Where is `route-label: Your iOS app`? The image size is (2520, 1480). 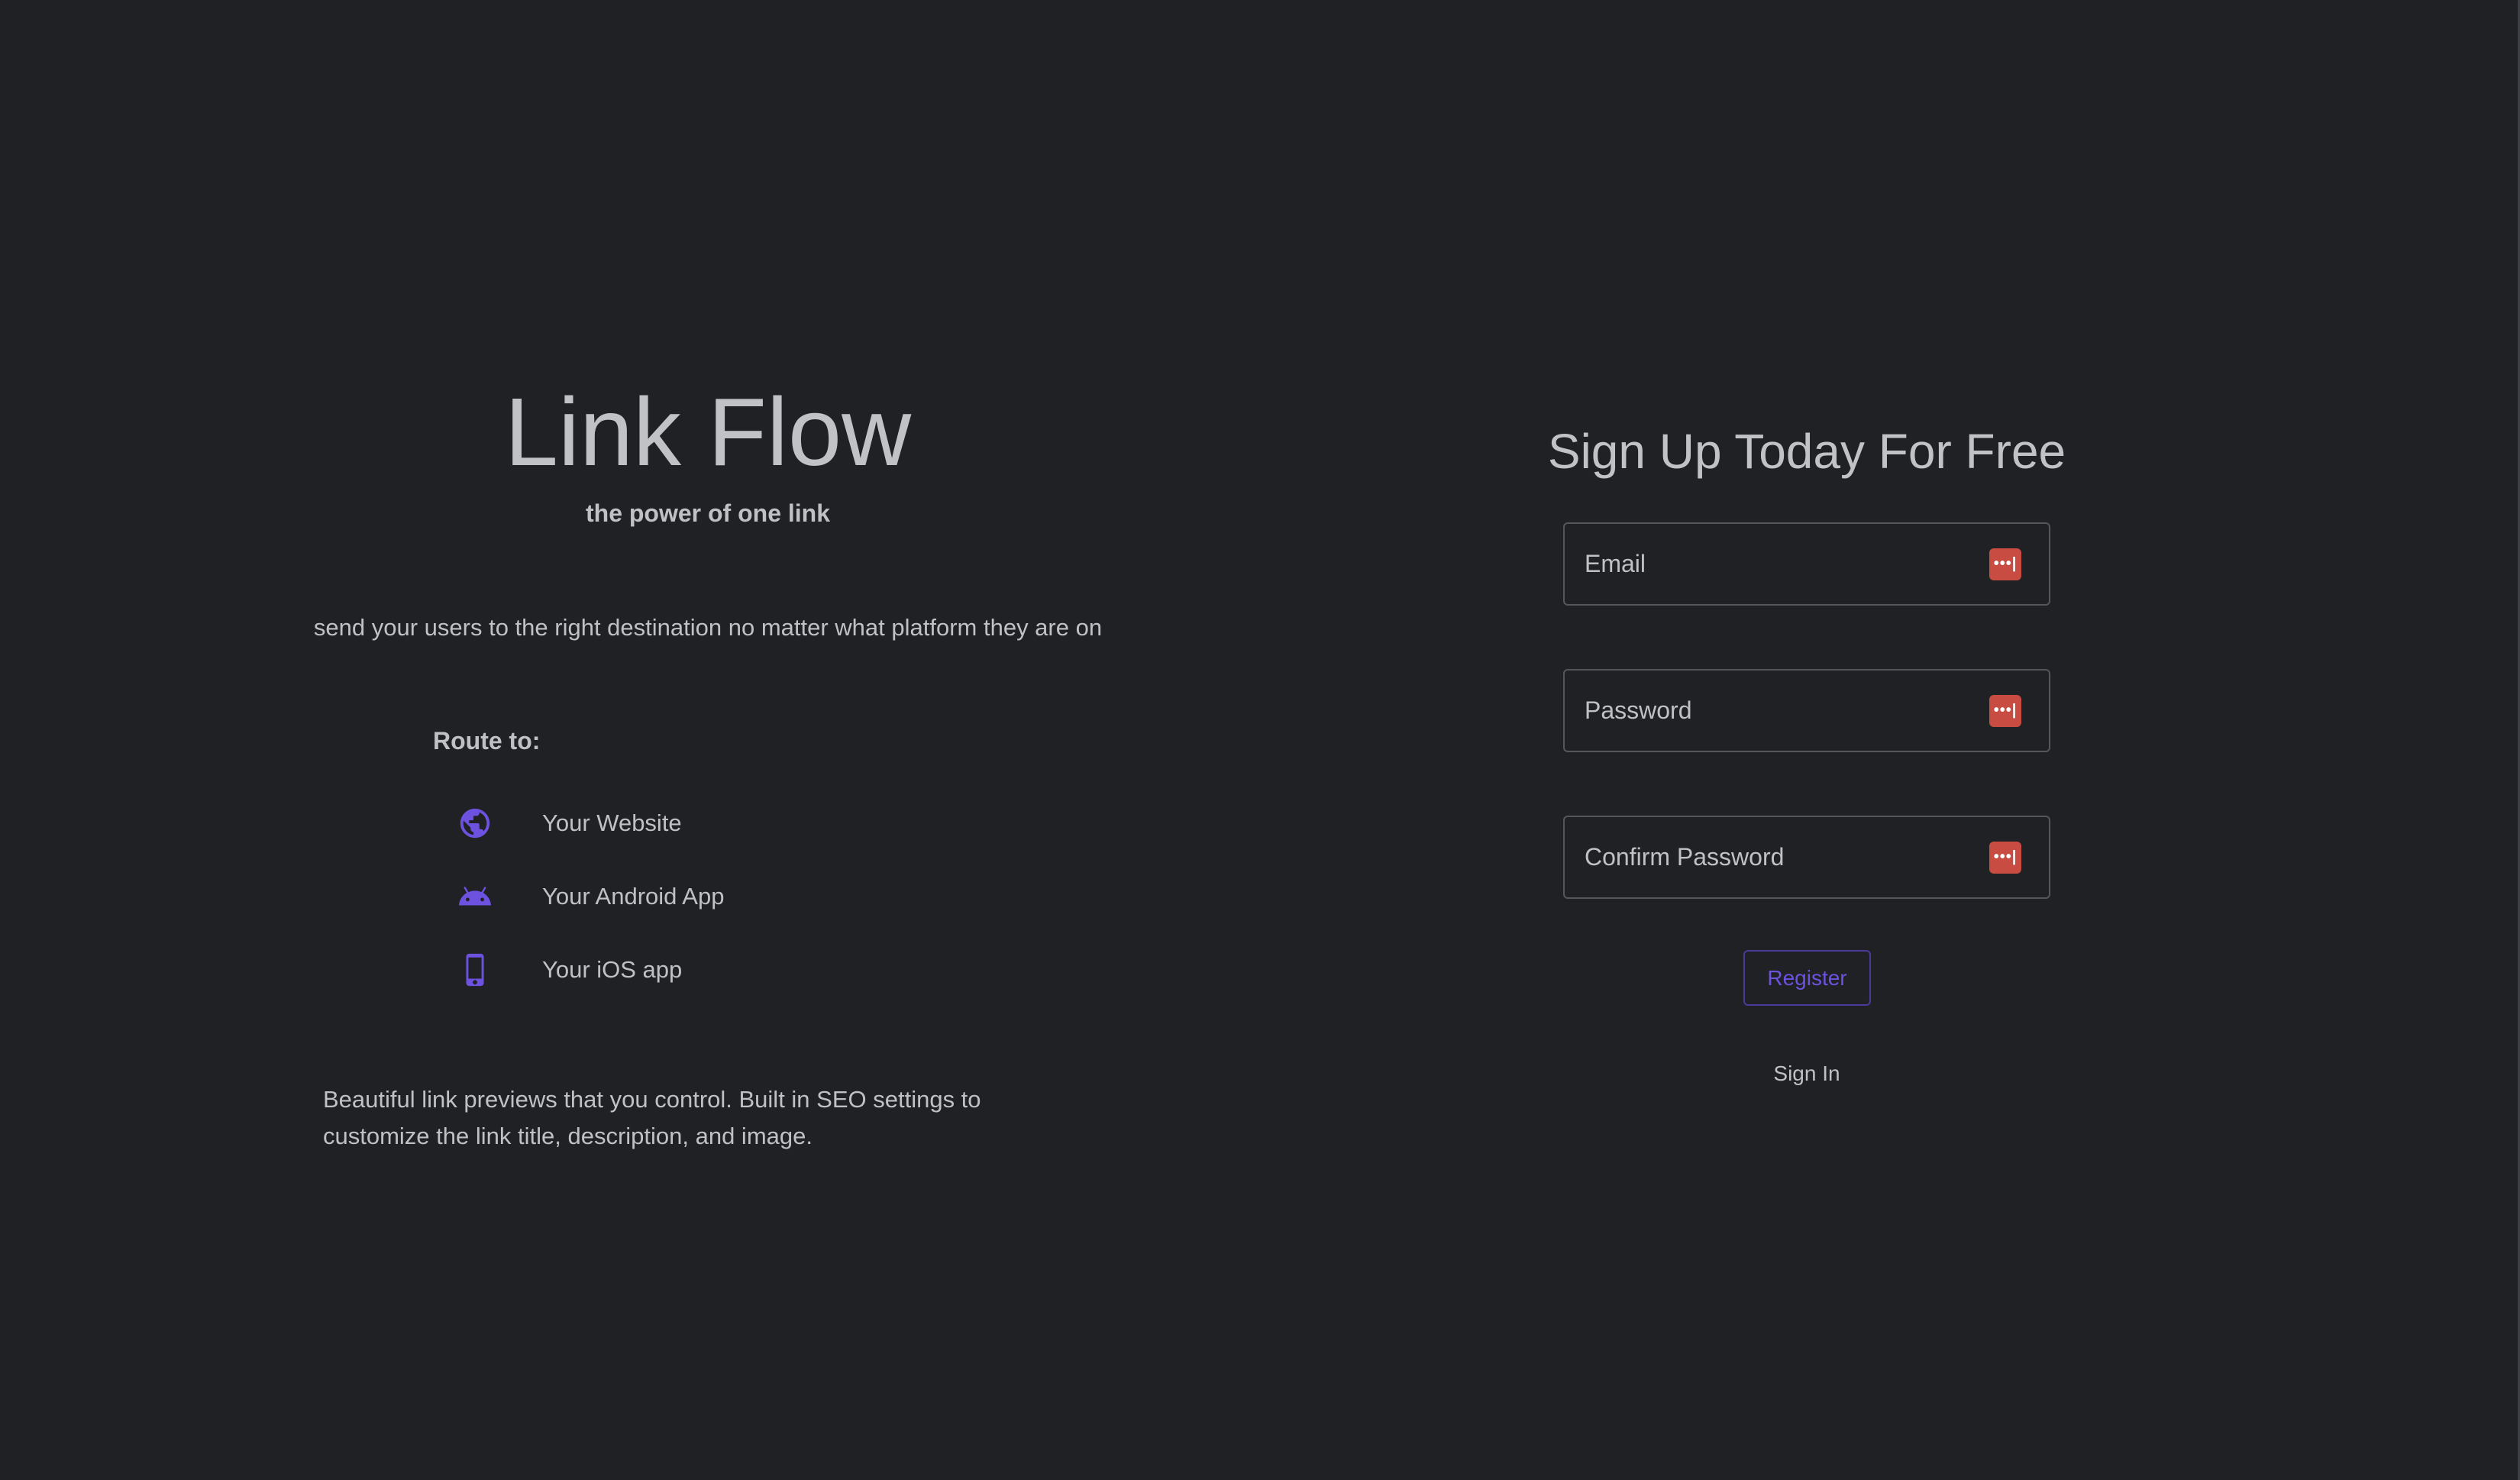 route-label: Your iOS app is located at coordinates (612, 970).